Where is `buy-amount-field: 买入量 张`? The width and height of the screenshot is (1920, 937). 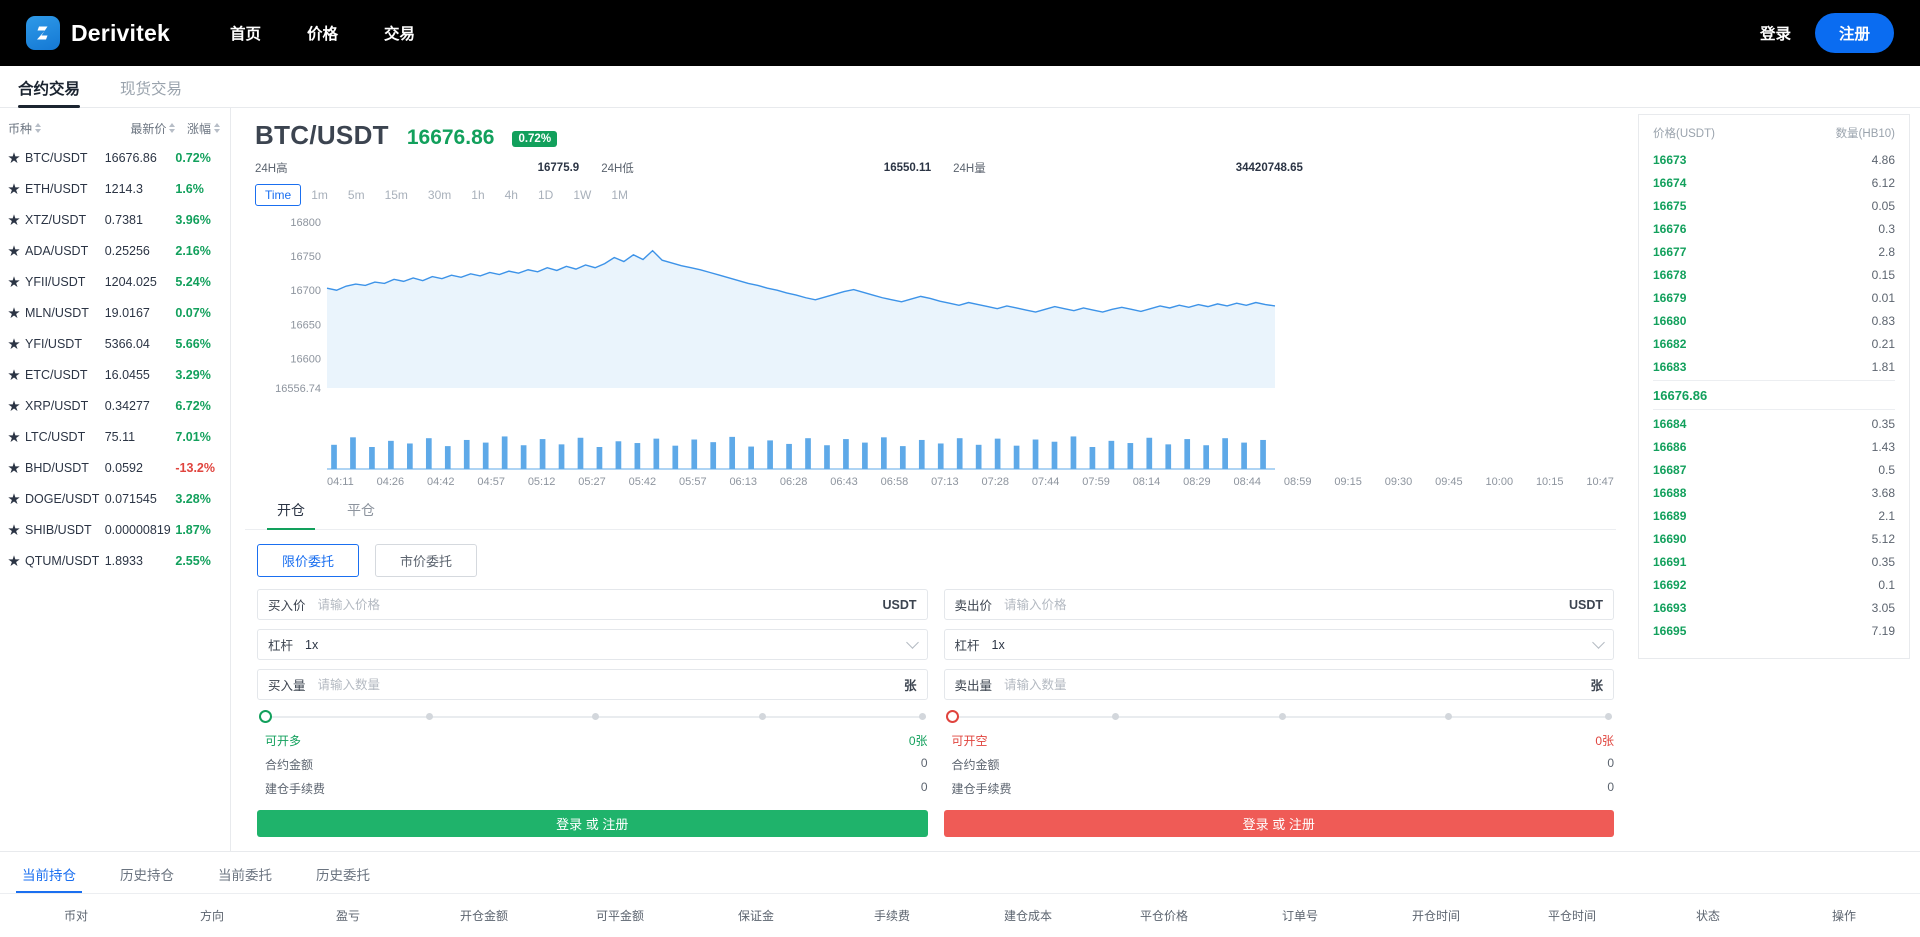
buy-amount-field: 买入量 张 is located at coordinates (592, 684).